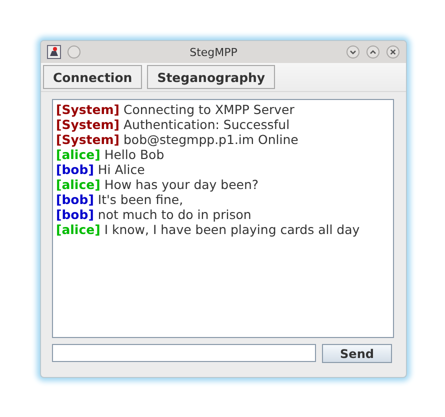  I want to click on message-text: It's been fine,, so click(141, 199).